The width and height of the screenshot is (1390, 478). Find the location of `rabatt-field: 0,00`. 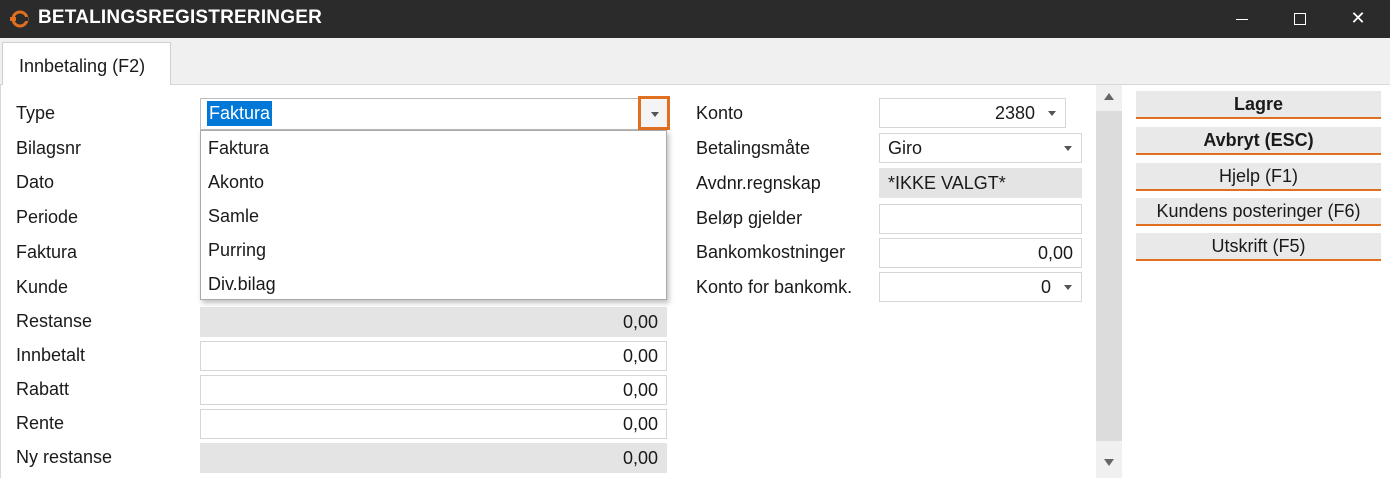

rabatt-field: 0,00 is located at coordinates (433, 390).